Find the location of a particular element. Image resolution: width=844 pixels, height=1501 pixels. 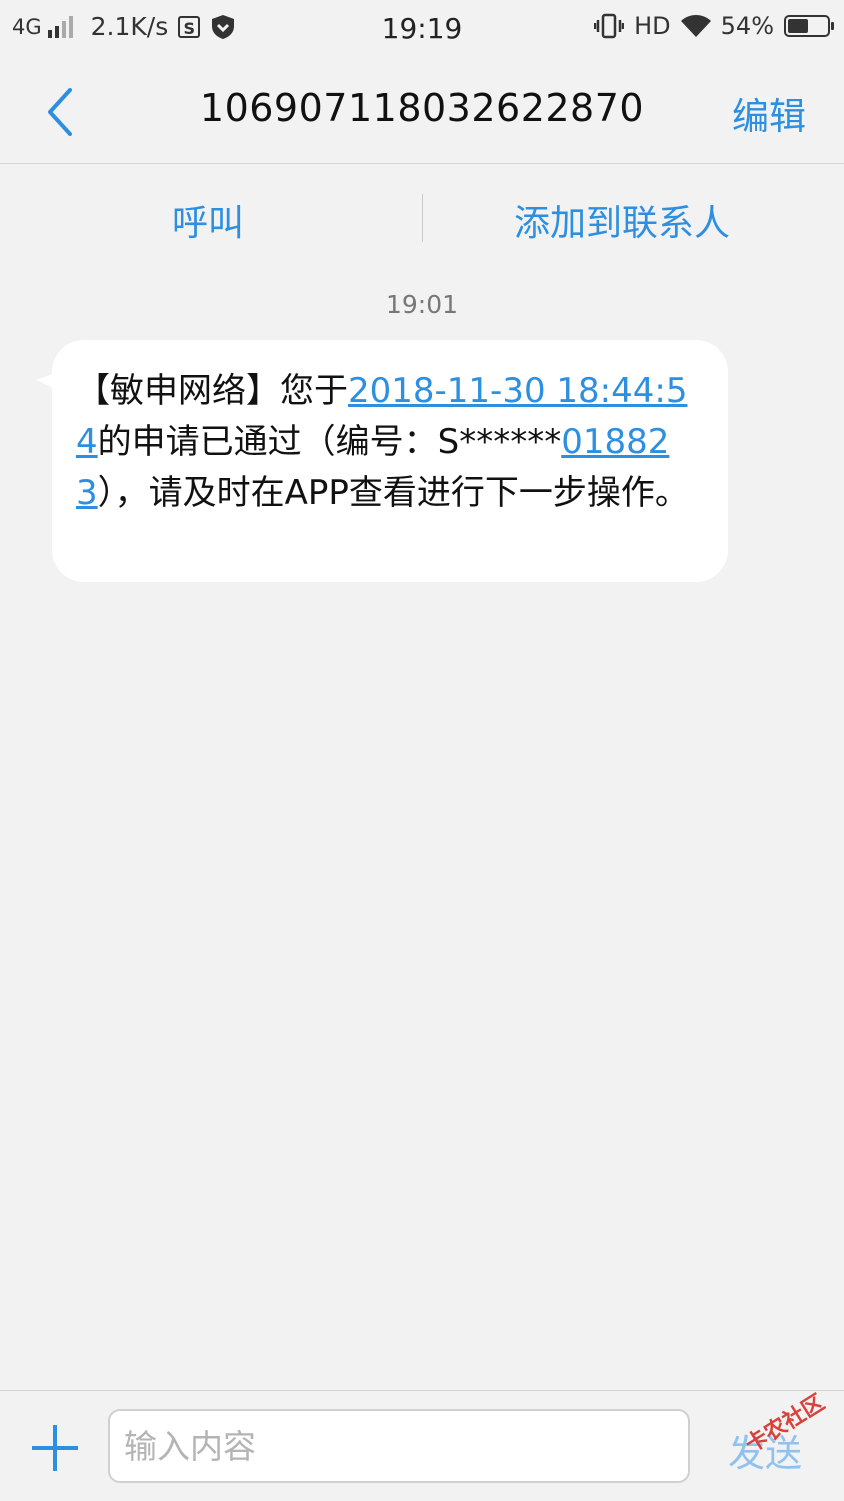

status-bar: 4G 2.1K/s S 19:19 HD 54% is located at coordinates (422, 30).